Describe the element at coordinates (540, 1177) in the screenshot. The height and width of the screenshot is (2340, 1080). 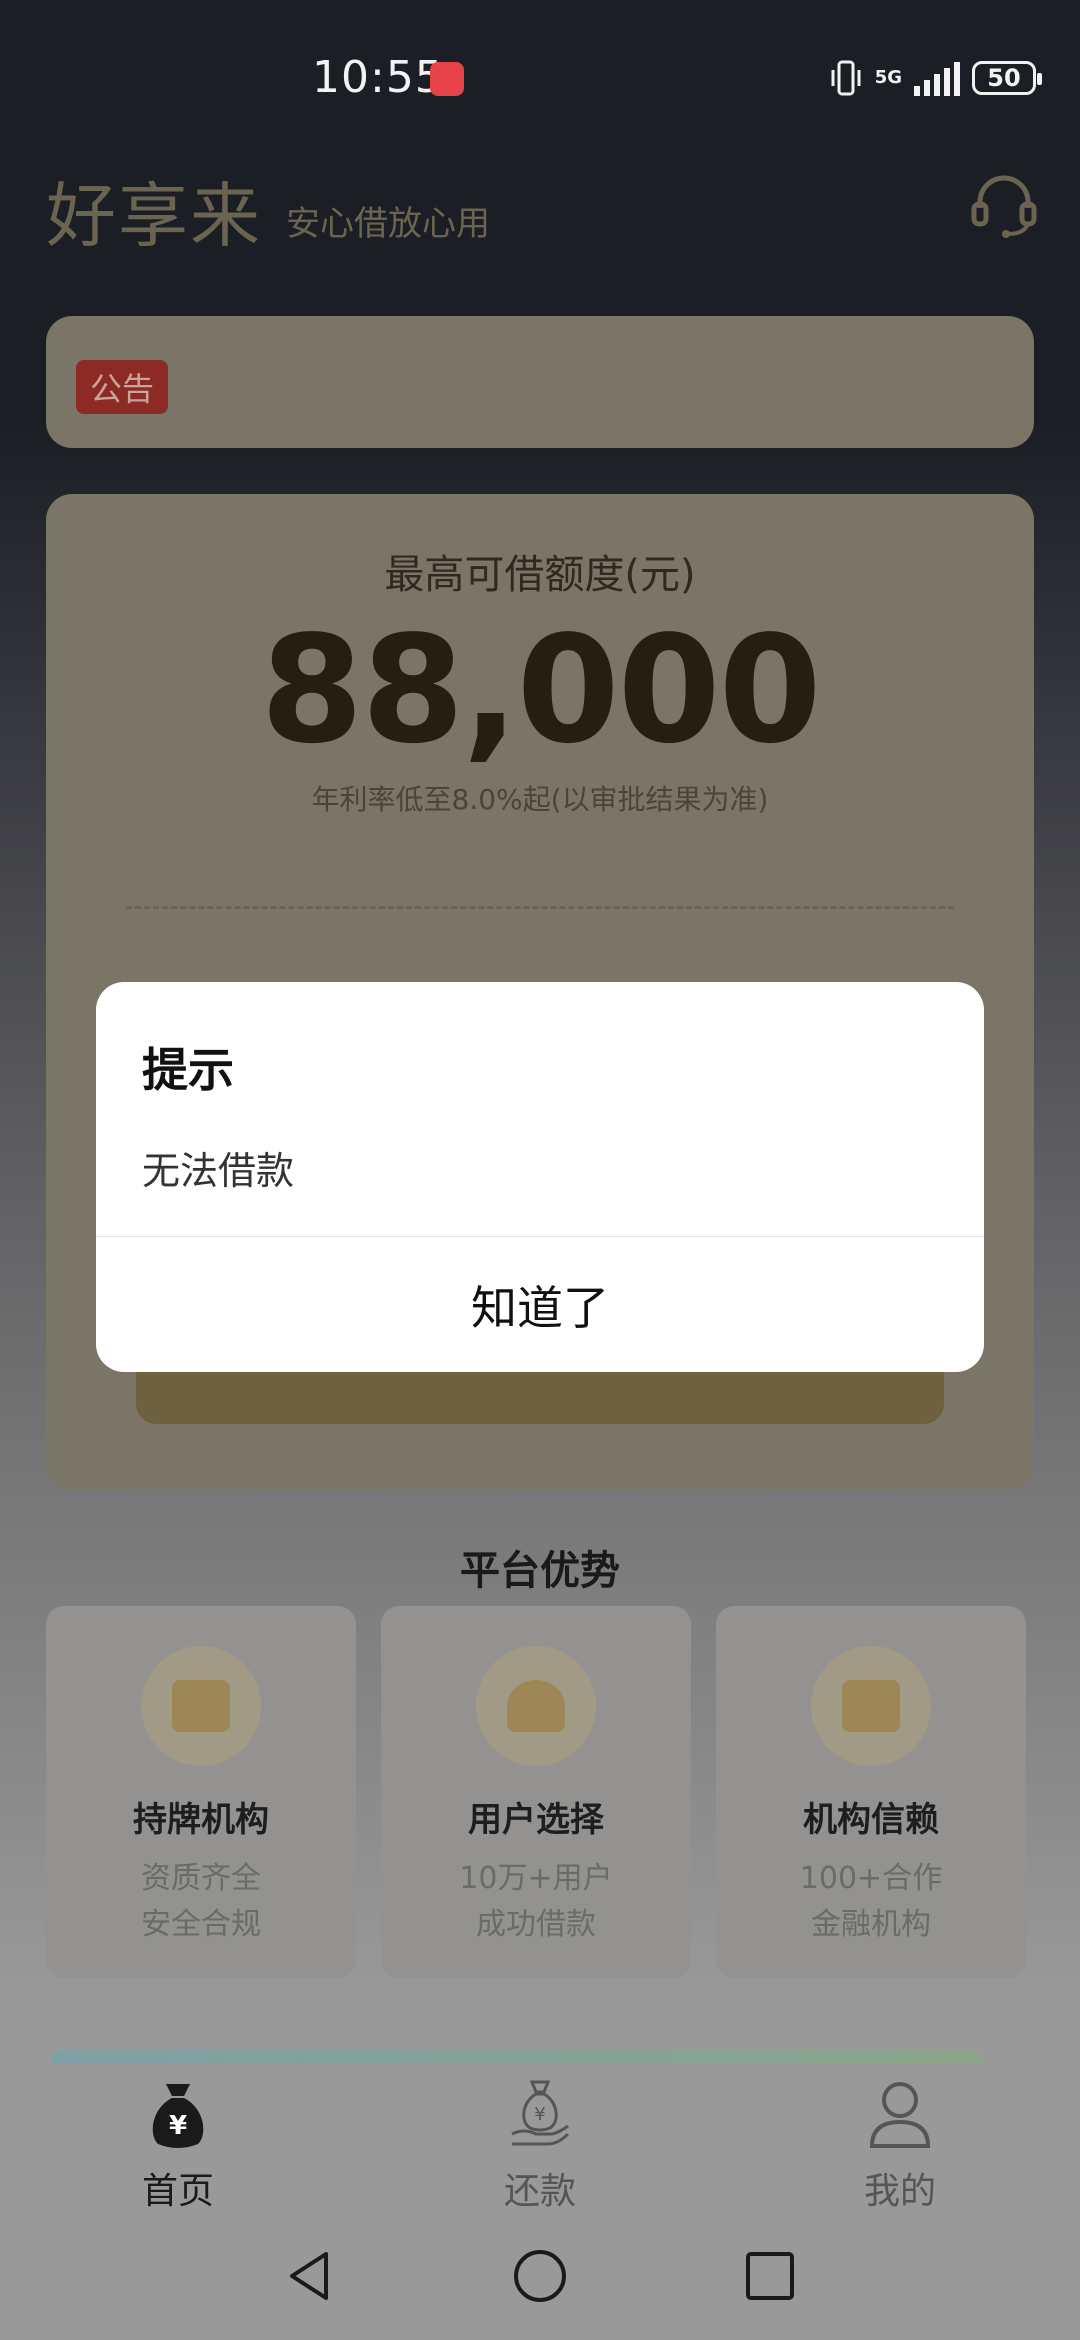
I see `alert-dialog: 提示 无法借款 知道了` at that location.